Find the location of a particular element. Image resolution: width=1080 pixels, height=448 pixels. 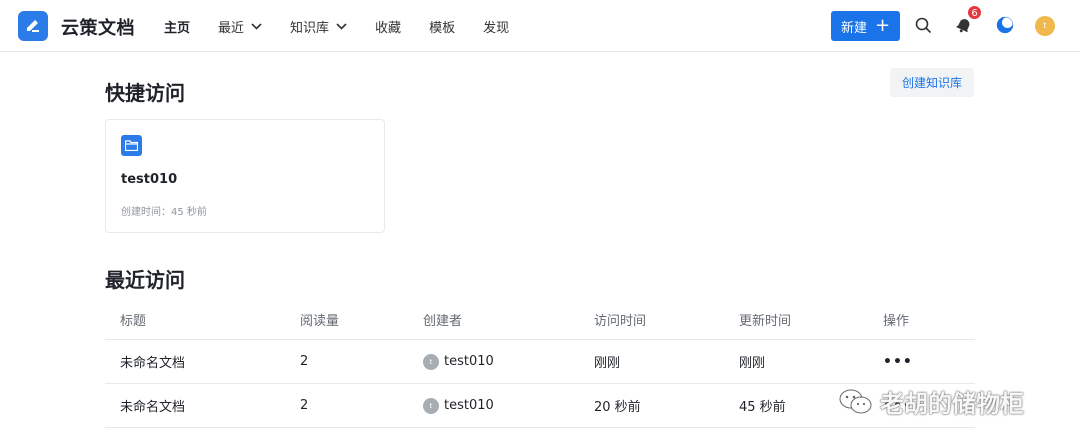

column-header-updated: 更新时间 is located at coordinates (765, 321).